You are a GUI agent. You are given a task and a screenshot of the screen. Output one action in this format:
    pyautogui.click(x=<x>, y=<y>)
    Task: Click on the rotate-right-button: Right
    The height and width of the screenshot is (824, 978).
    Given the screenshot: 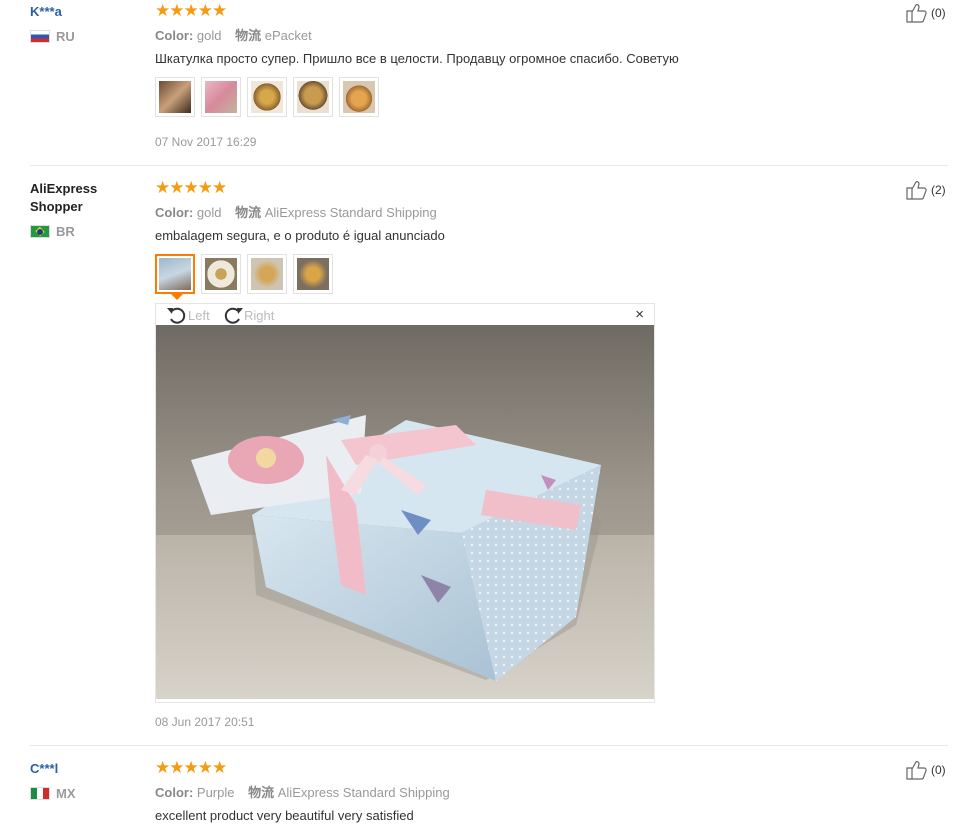 What is the action you would take?
    pyautogui.click(x=248, y=315)
    